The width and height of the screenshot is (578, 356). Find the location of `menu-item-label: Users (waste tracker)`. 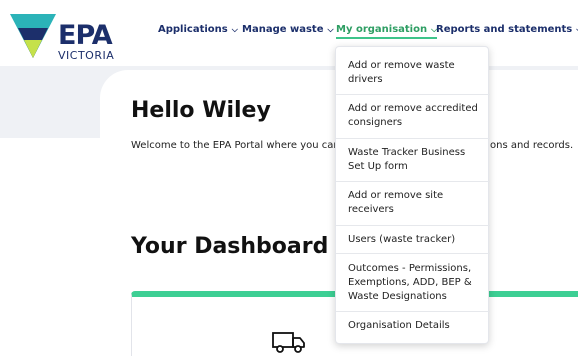

menu-item-label: Users (waste tracker) is located at coordinates (402, 239).